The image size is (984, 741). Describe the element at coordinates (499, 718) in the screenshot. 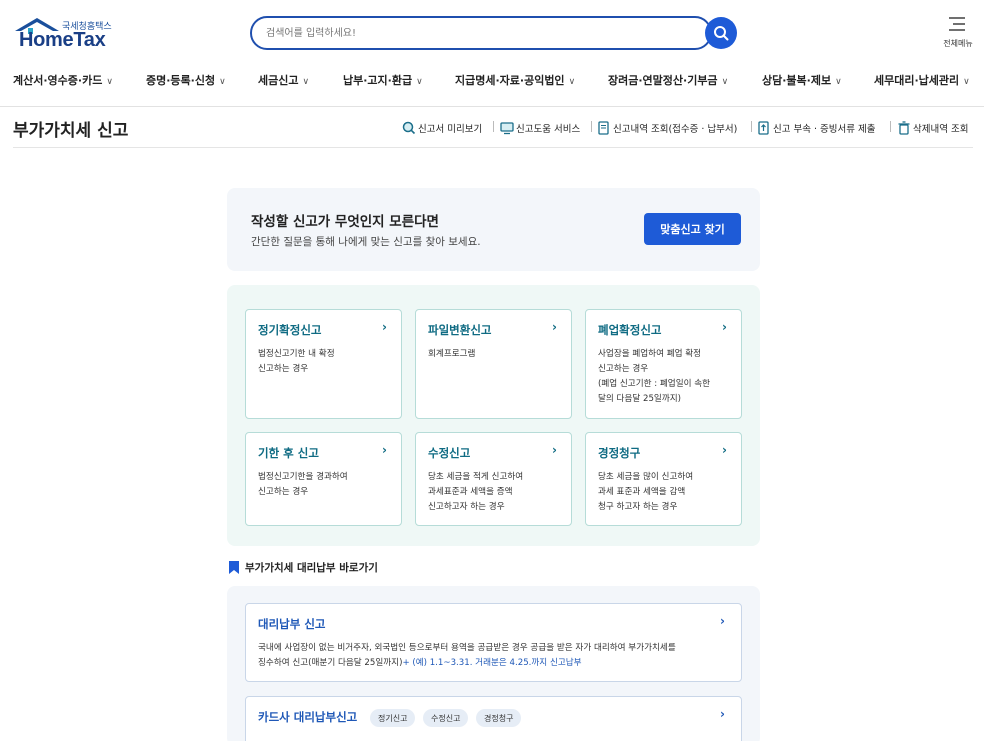

I see `tag-claim: 경정청구` at that location.